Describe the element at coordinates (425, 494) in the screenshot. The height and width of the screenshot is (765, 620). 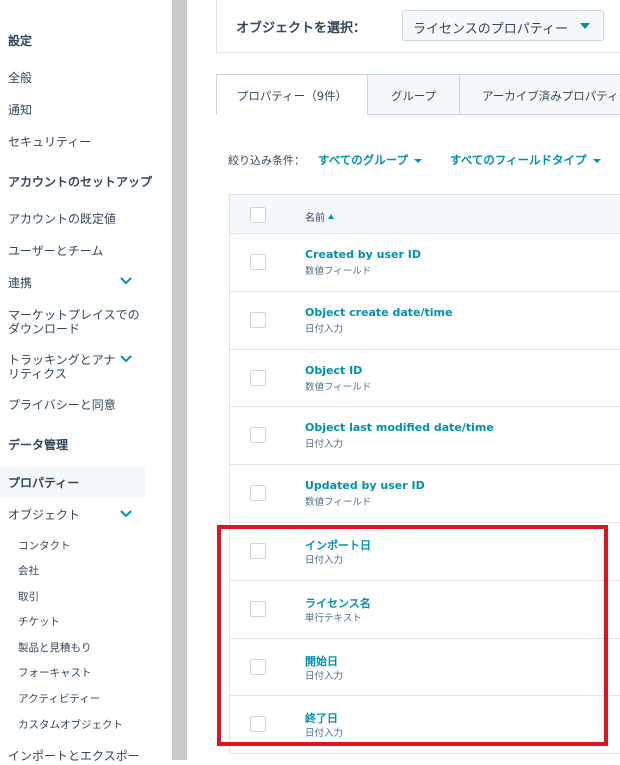
I see `table-row: Updated by user ID 数値フィールド` at that location.